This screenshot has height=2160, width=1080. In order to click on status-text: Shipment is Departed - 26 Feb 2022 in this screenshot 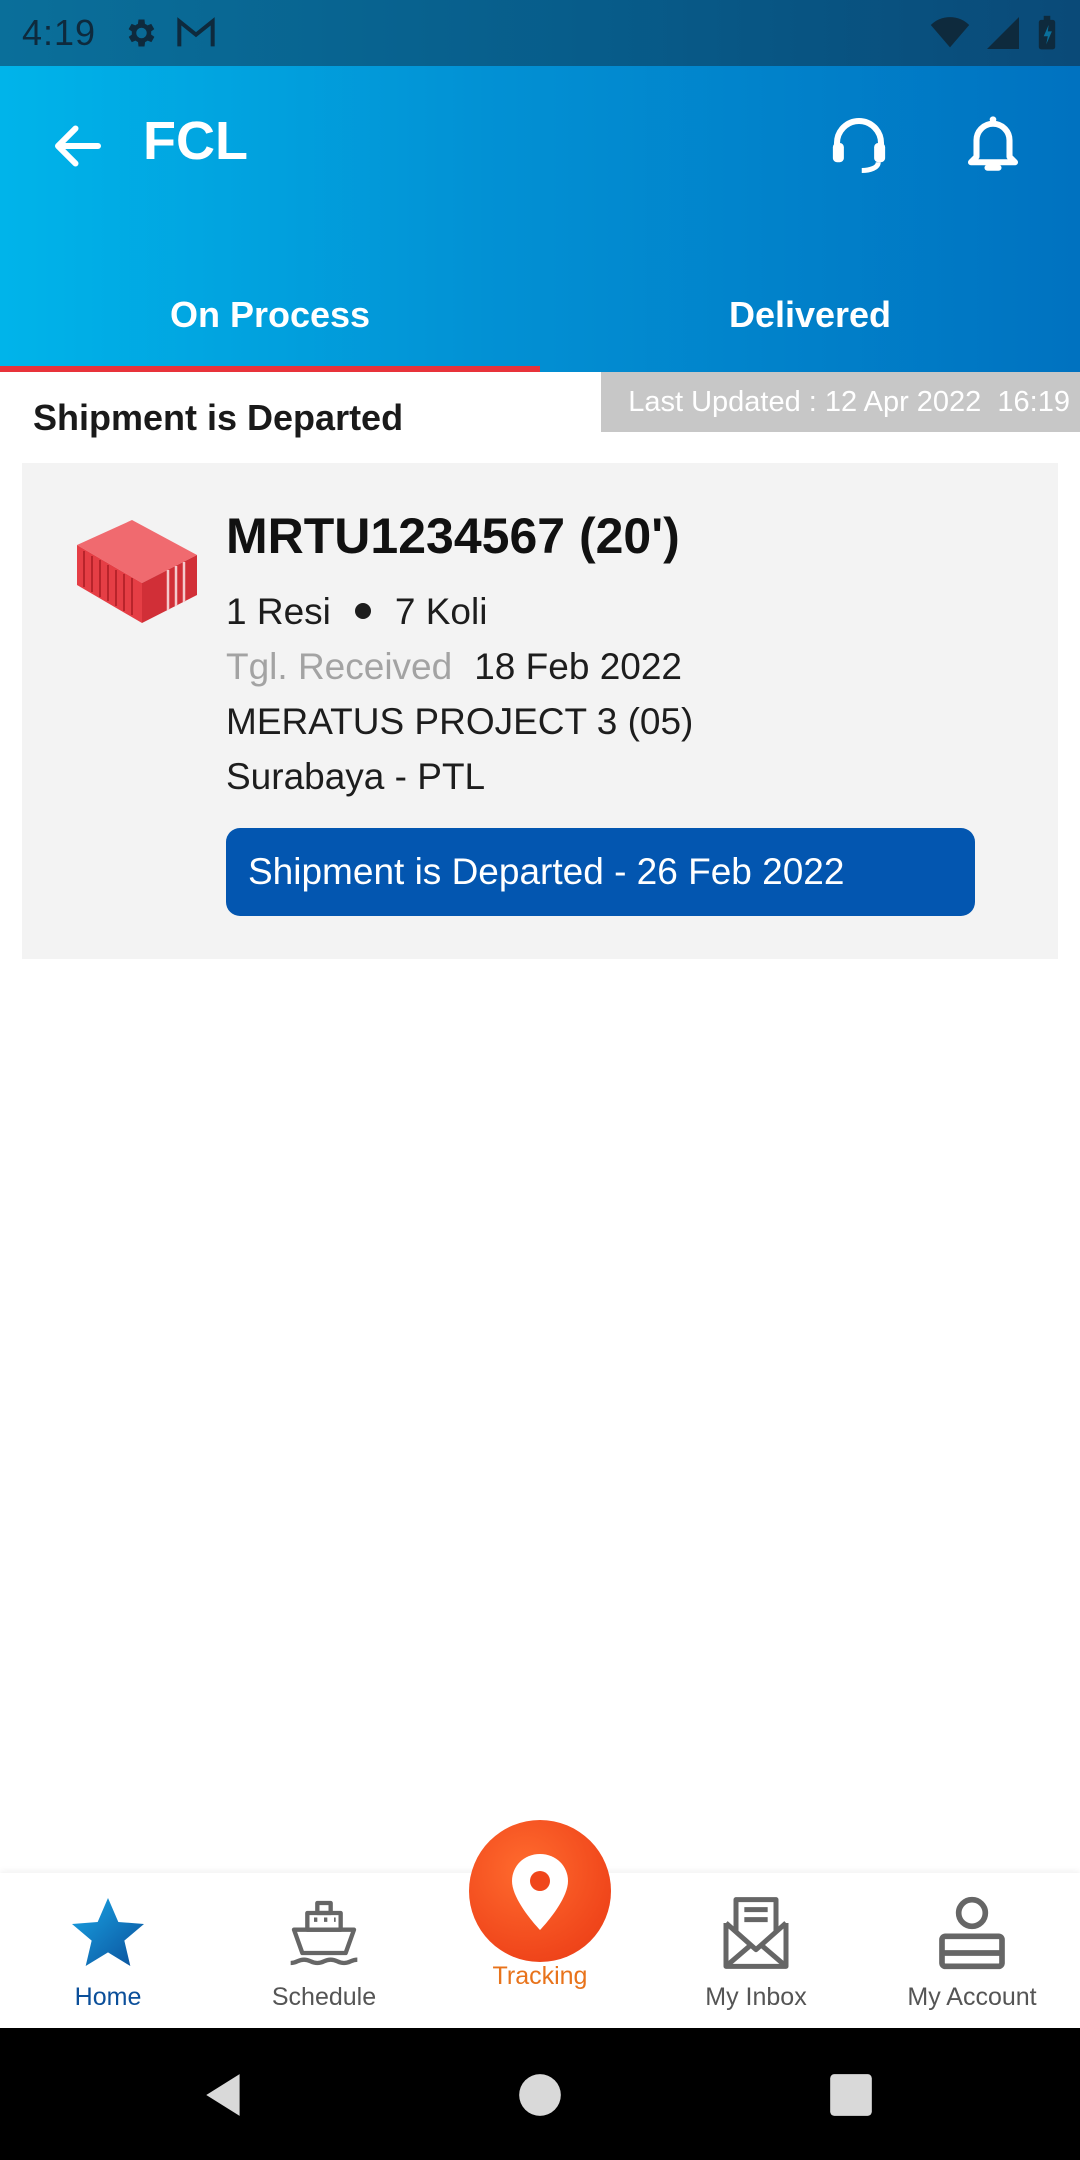, I will do `click(546, 871)`.